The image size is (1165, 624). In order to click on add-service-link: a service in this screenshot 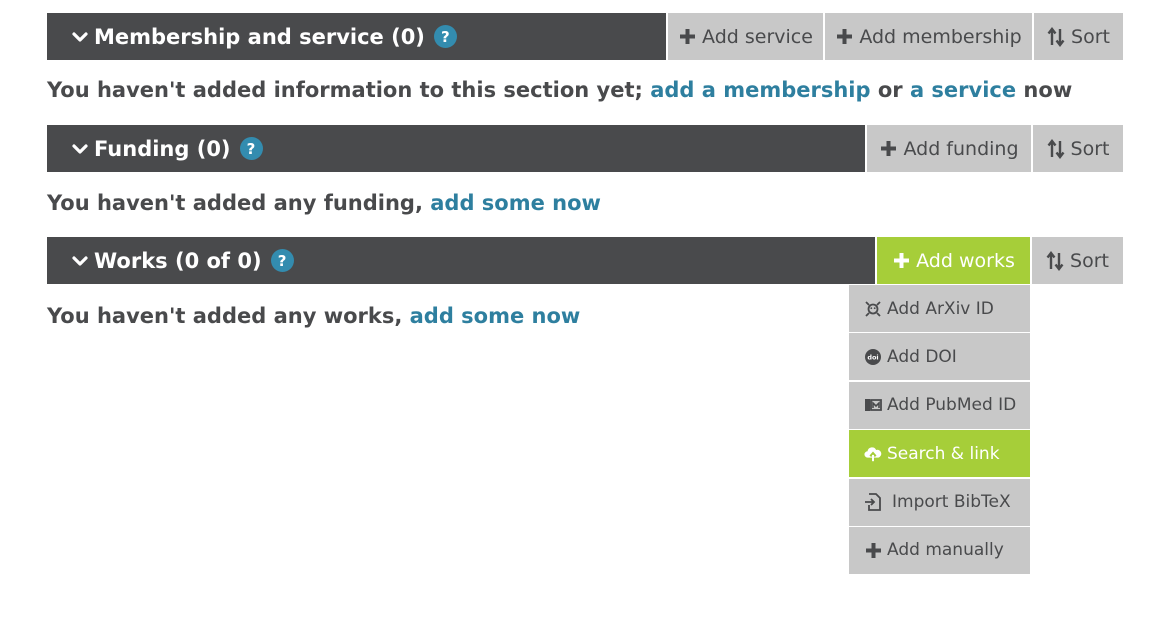, I will do `click(963, 90)`.